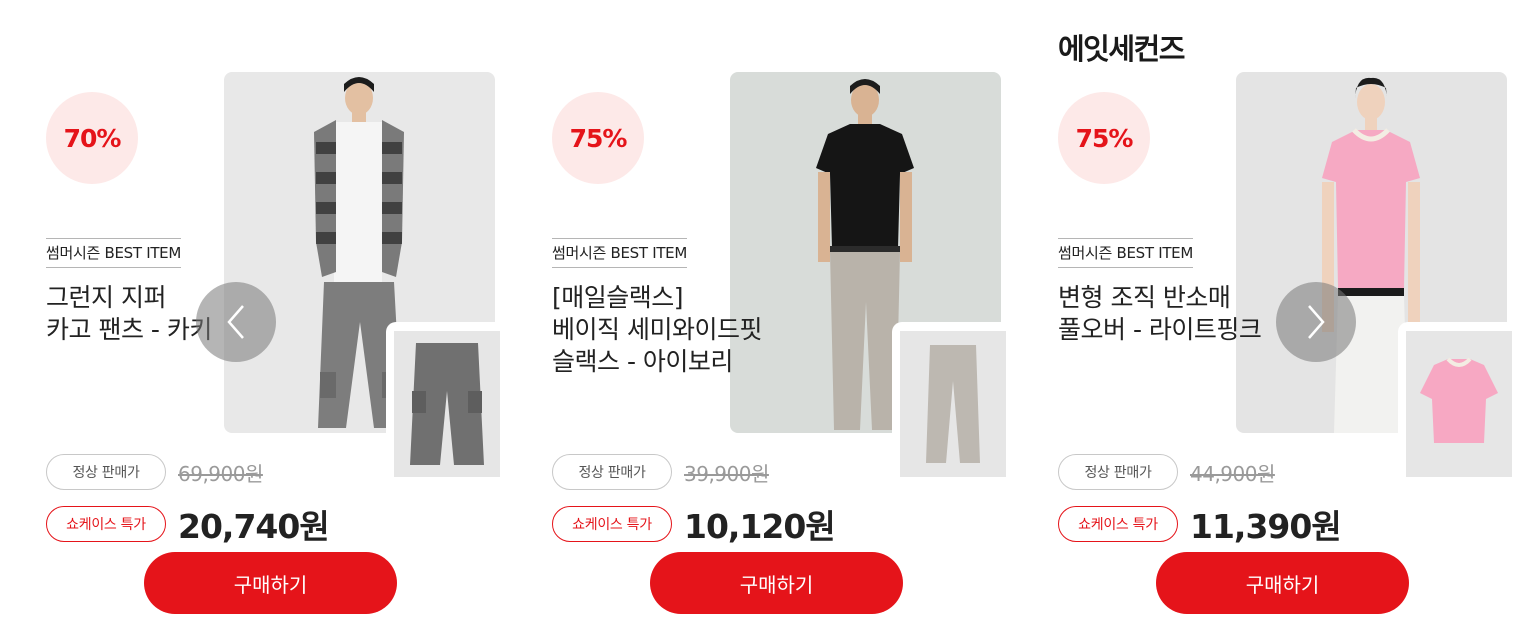 The width and height of the screenshot is (1530, 638). I want to click on chevron-left-icon, so click(235, 322).